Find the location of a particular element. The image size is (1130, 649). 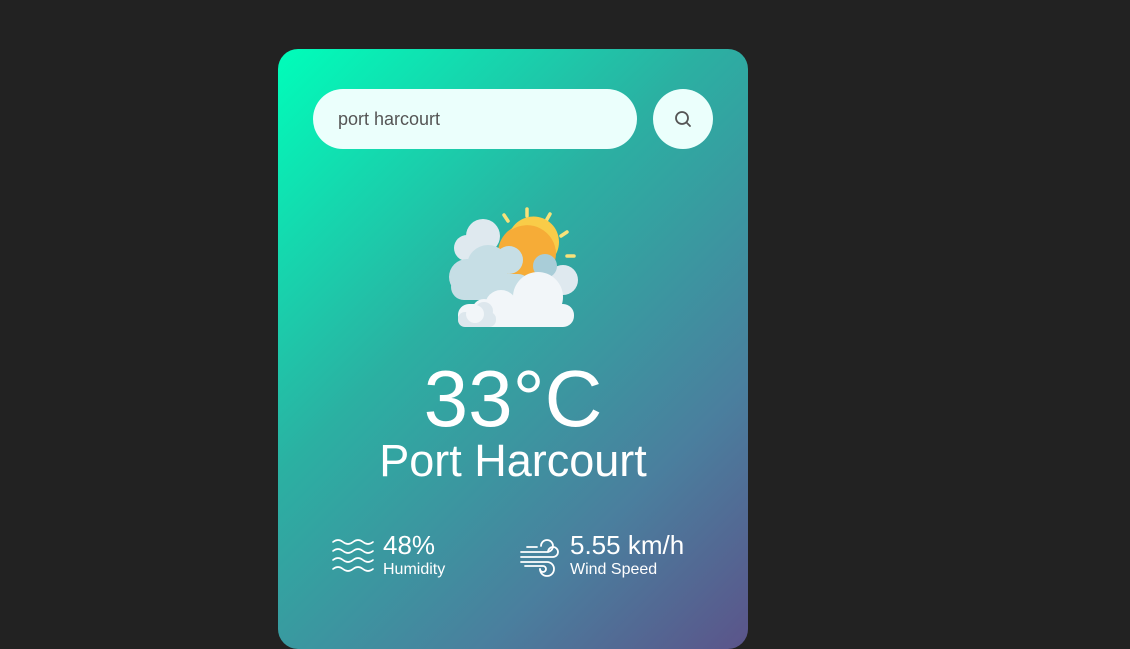

wind-value: 5.55 km/h is located at coordinates (627, 545).